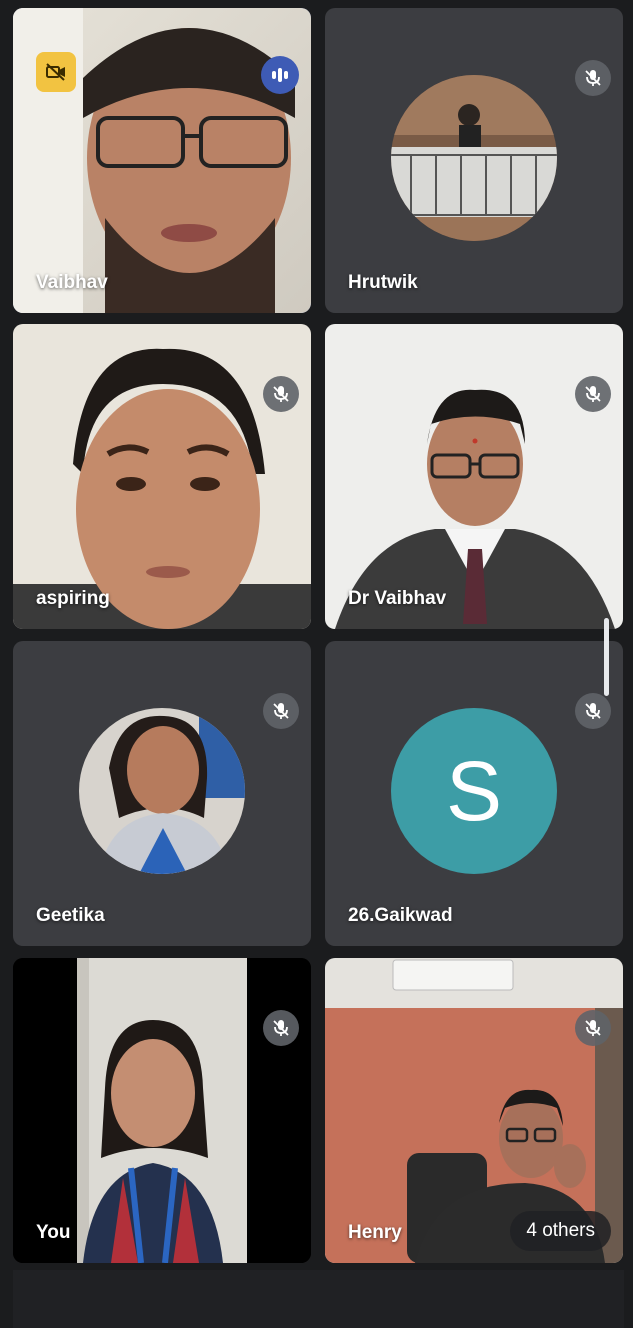 This screenshot has height=1328, width=633. I want to click on participant-name: 26.Gaikwad, so click(400, 915).